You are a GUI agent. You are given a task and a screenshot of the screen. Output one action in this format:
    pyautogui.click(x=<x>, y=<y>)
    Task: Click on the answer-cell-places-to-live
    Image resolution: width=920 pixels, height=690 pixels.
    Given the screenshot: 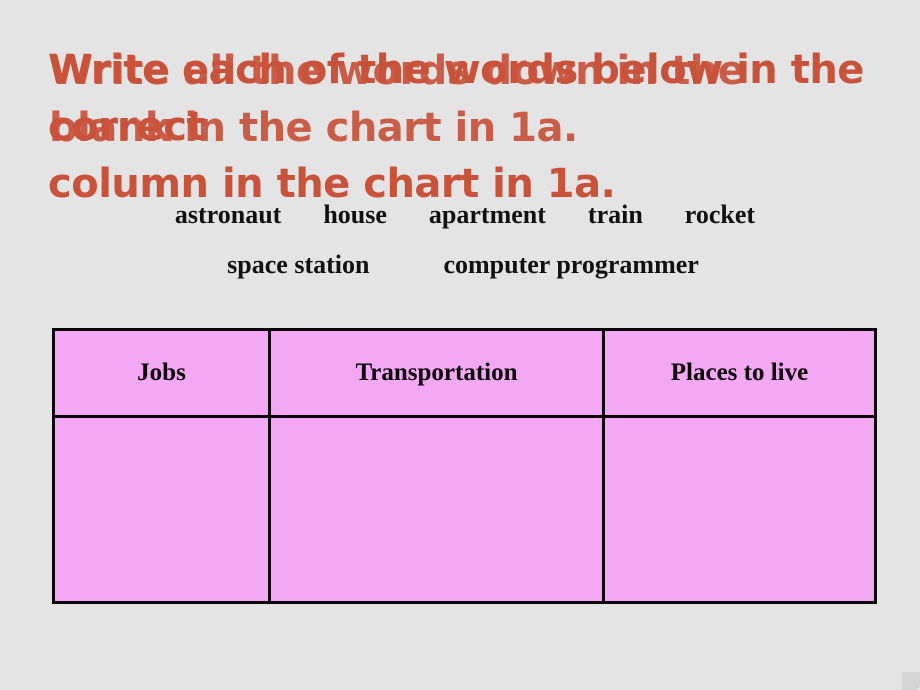 What is the action you would take?
    pyautogui.click(x=739, y=509)
    